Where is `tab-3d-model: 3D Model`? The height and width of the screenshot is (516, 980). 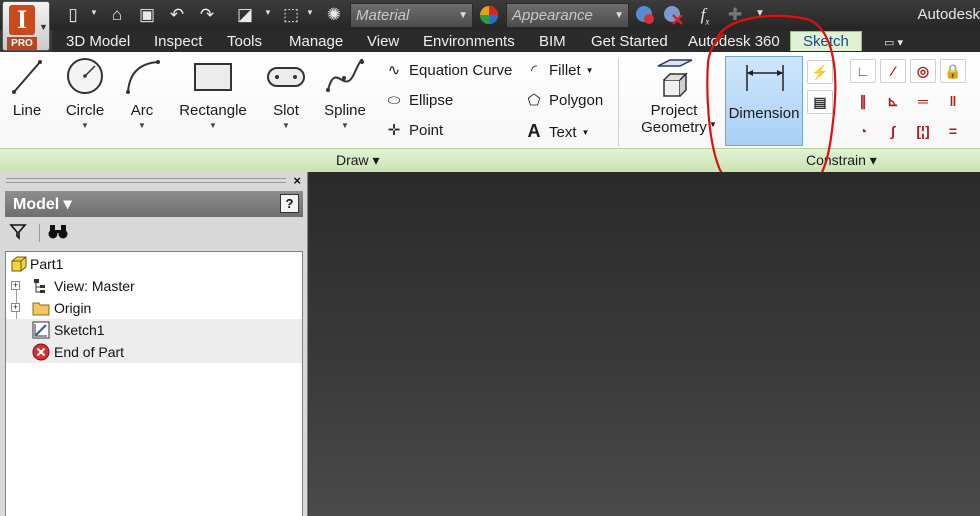
tab-3d-model: 3D Model is located at coordinates (98, 42).